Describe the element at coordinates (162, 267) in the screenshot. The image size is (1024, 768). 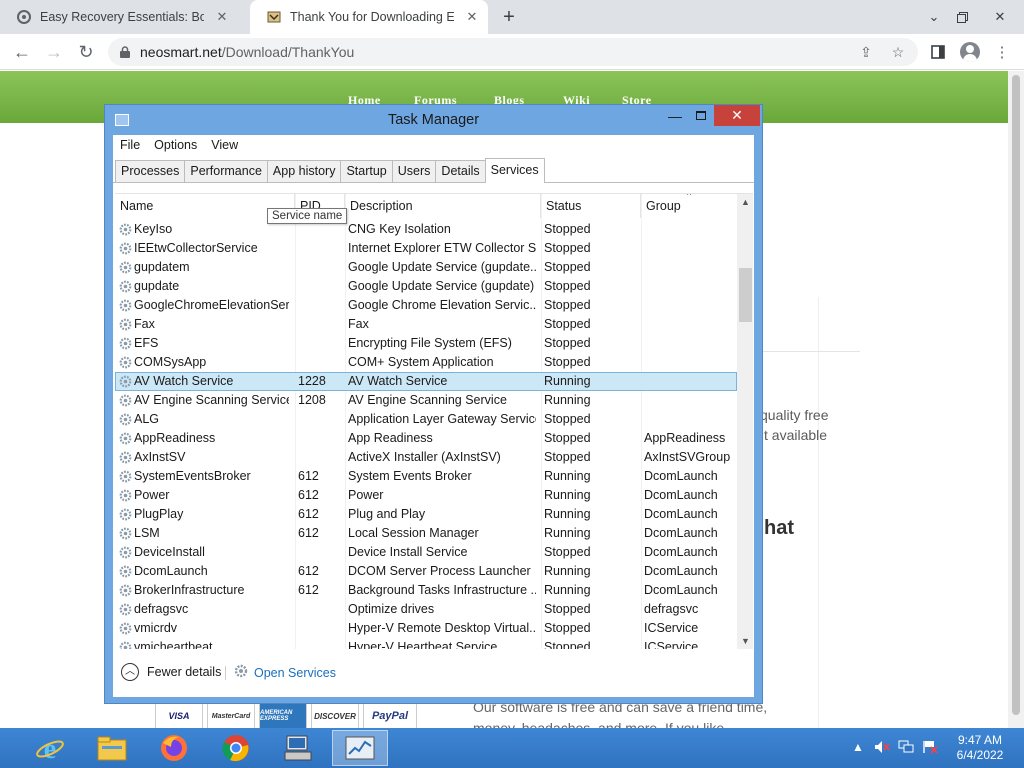
I see `service-name: gupdatem` at that location.